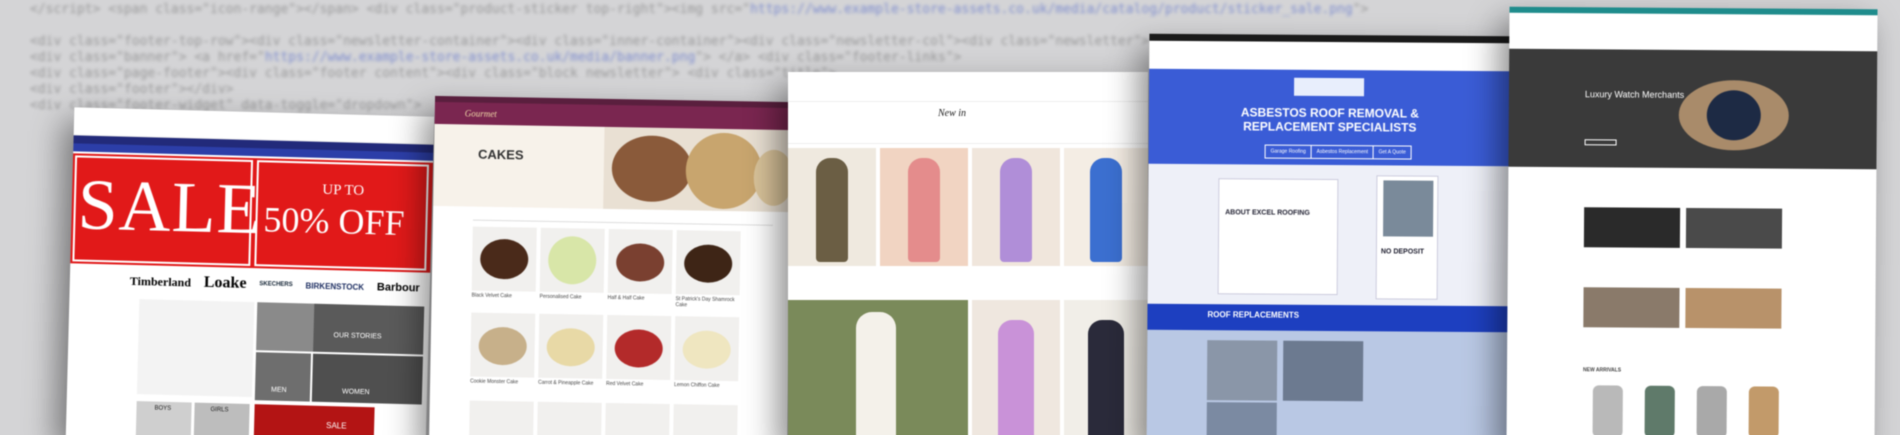 This screenshot has height=435, width=1900. I want to click on about-card: ABOUT EXCEL ROOFING, so click(1278, 237).